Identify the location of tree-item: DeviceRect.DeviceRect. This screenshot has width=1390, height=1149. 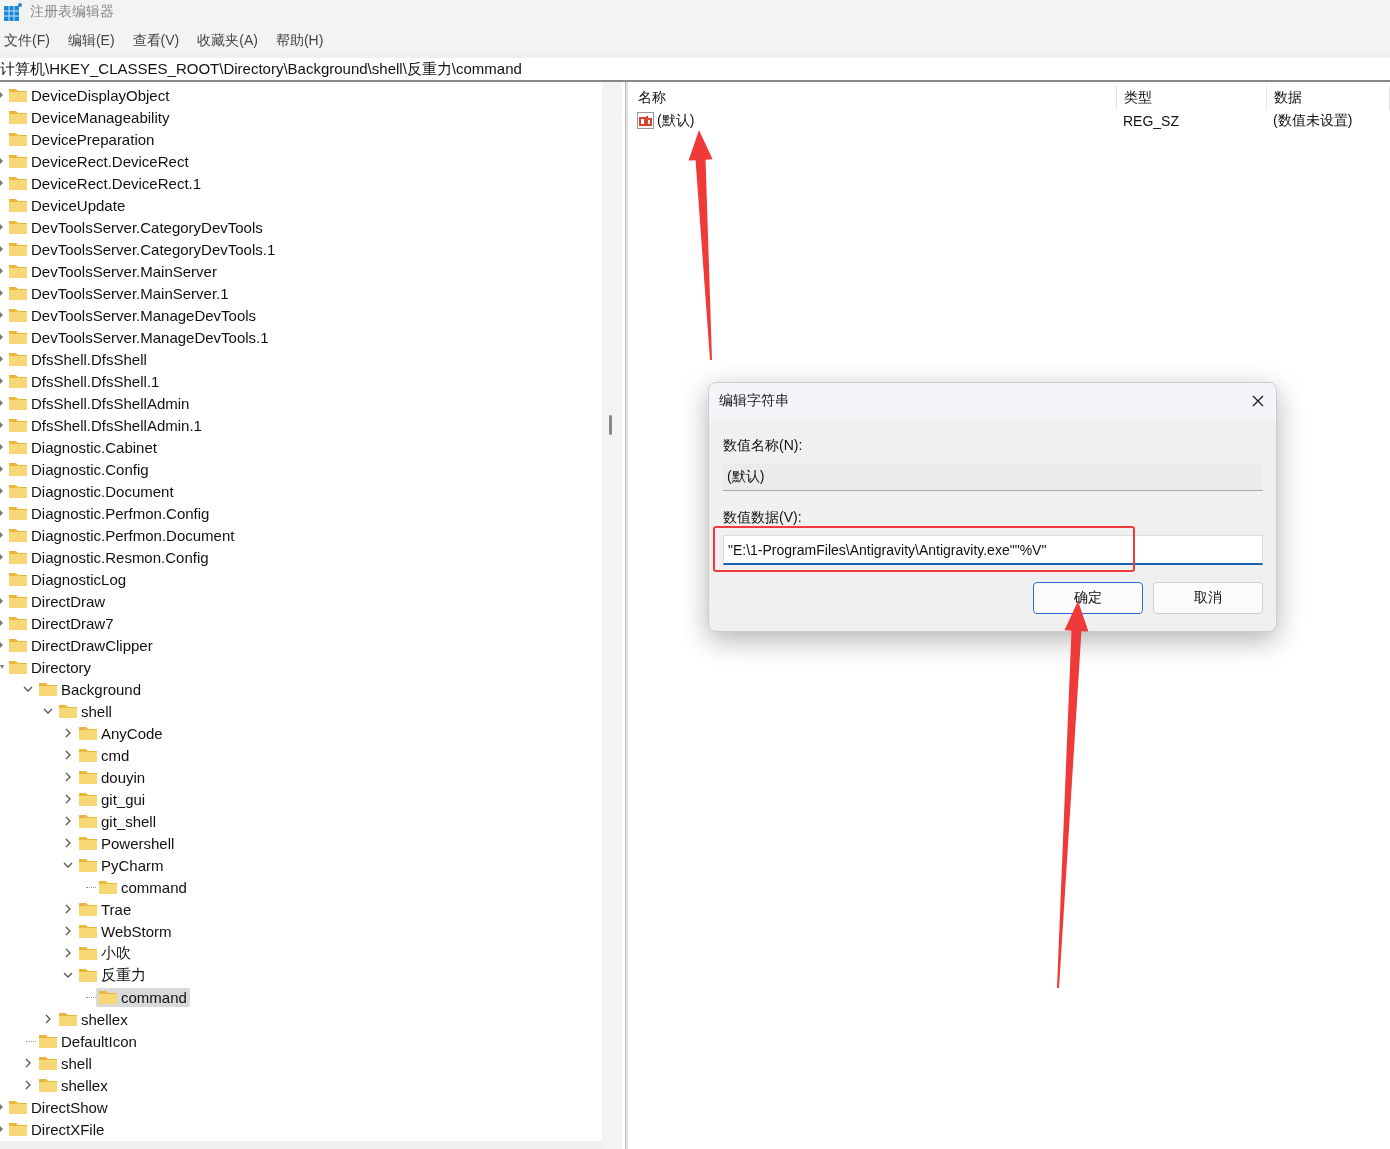
(99, 161).